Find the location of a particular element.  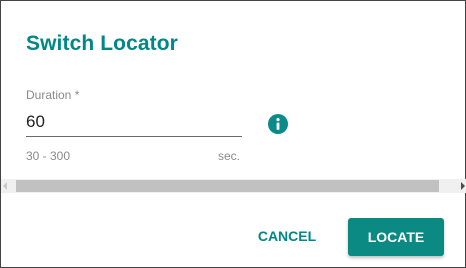

scroll-right-arrow-icon is located at coordinates (463, 186).